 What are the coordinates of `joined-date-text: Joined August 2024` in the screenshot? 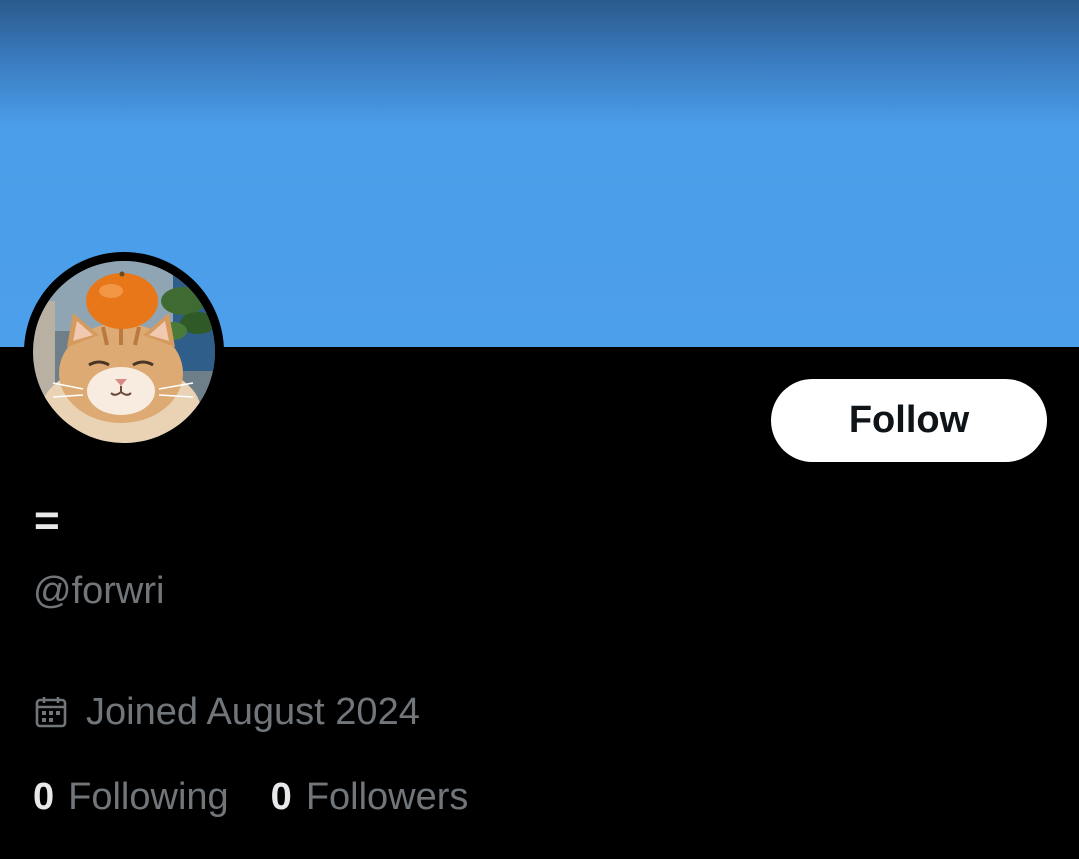 It's located at (253, 711).